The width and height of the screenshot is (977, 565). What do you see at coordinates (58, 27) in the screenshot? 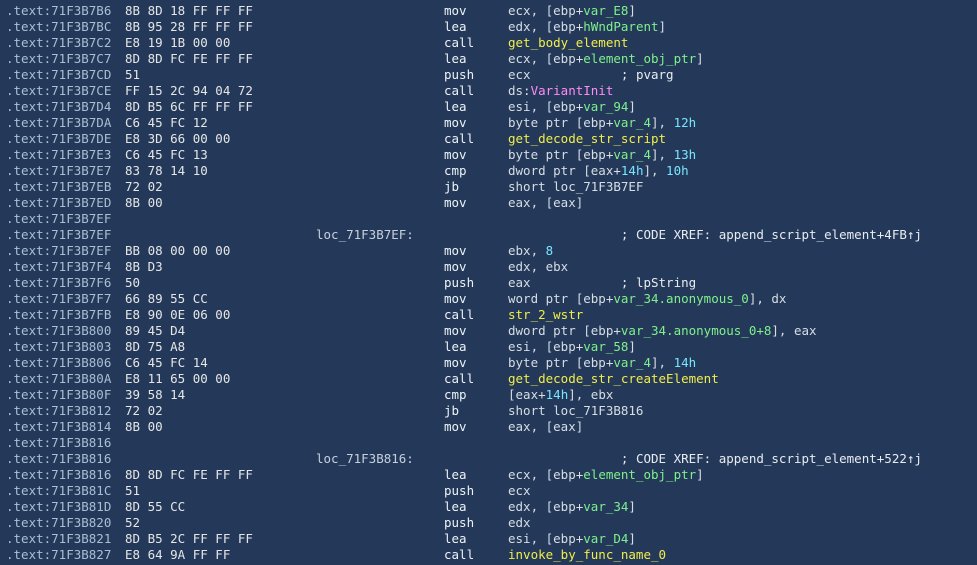
I see `row-address: .text:71F3B7BC` at bounding box center [58, 27].